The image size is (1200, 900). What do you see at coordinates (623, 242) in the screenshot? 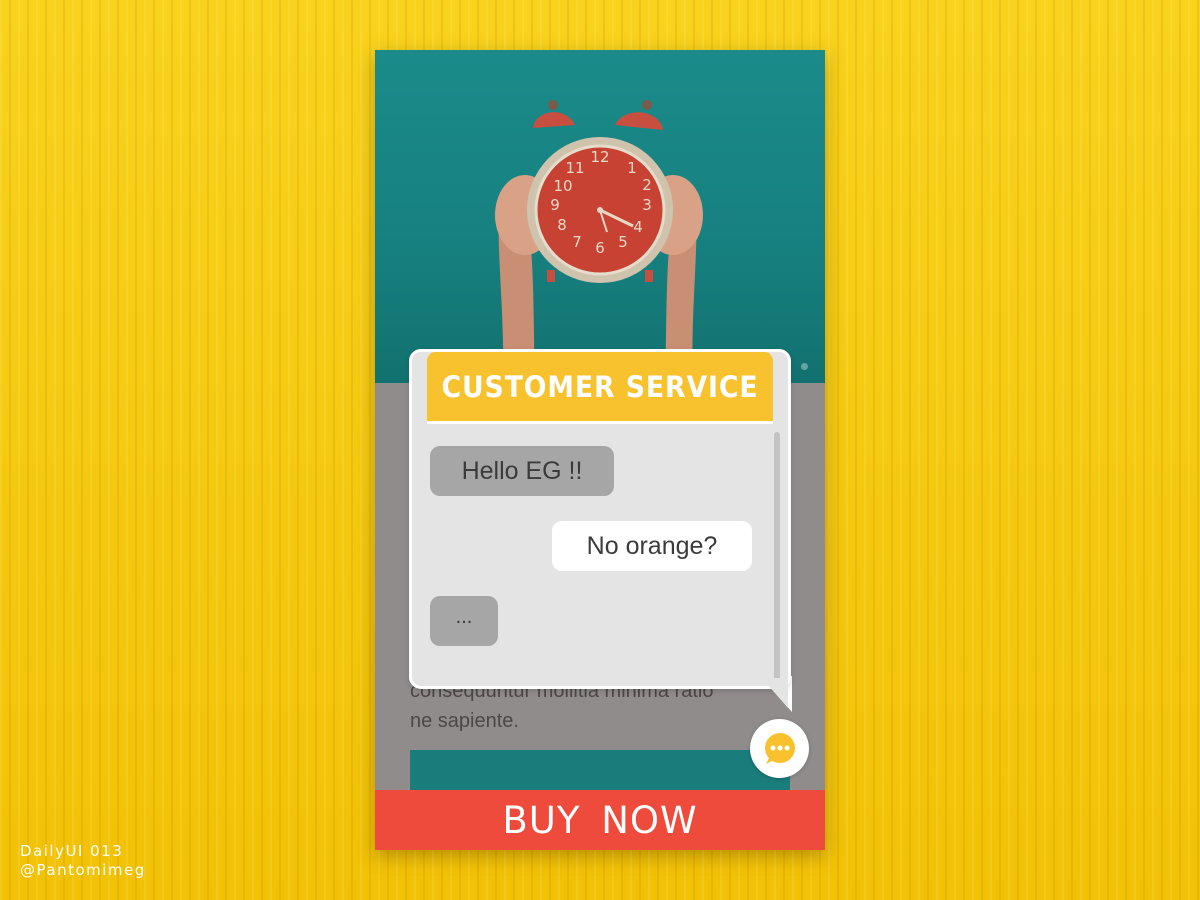
I see `svg-text: 5` at bounding box center [623, 242].